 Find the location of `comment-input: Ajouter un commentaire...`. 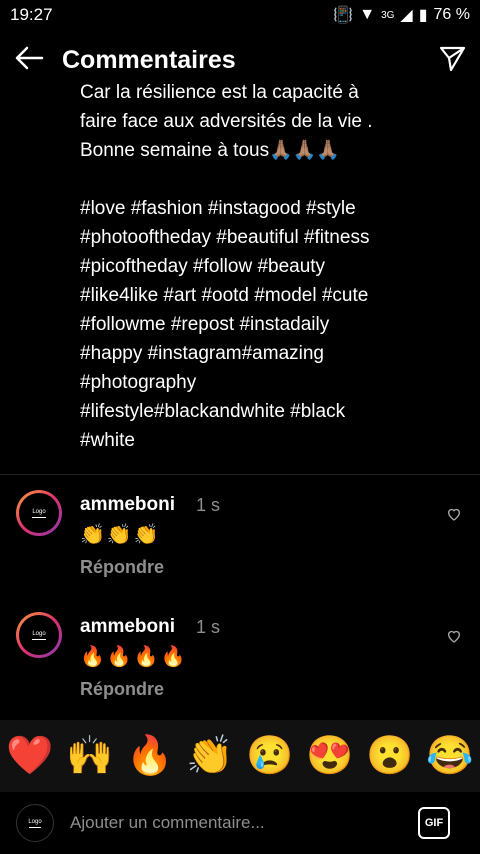

comment-input: Ajouter un commentaire... is located at coordinates (244, 823).